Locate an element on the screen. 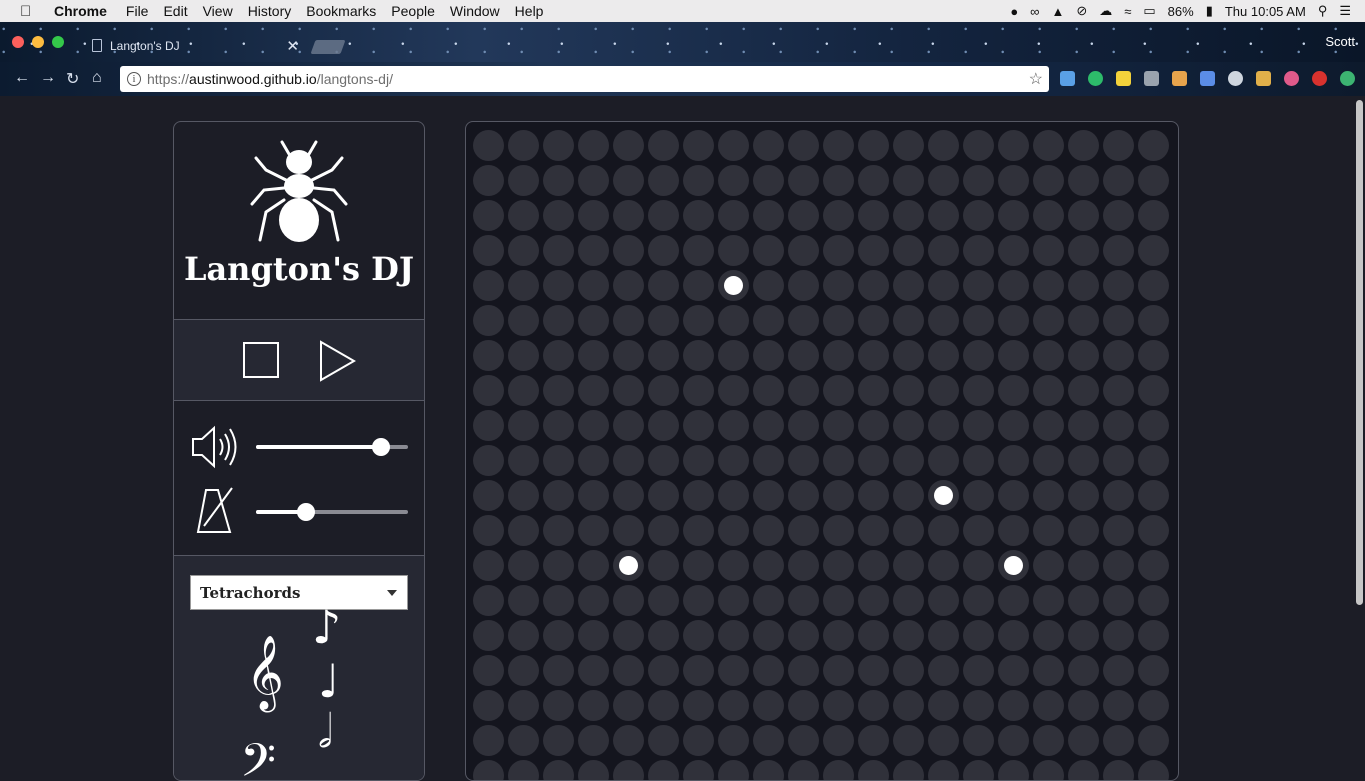 This screenshot has height=781, width=1365. app-menu: Chrome is located at coordinates (80, 11).